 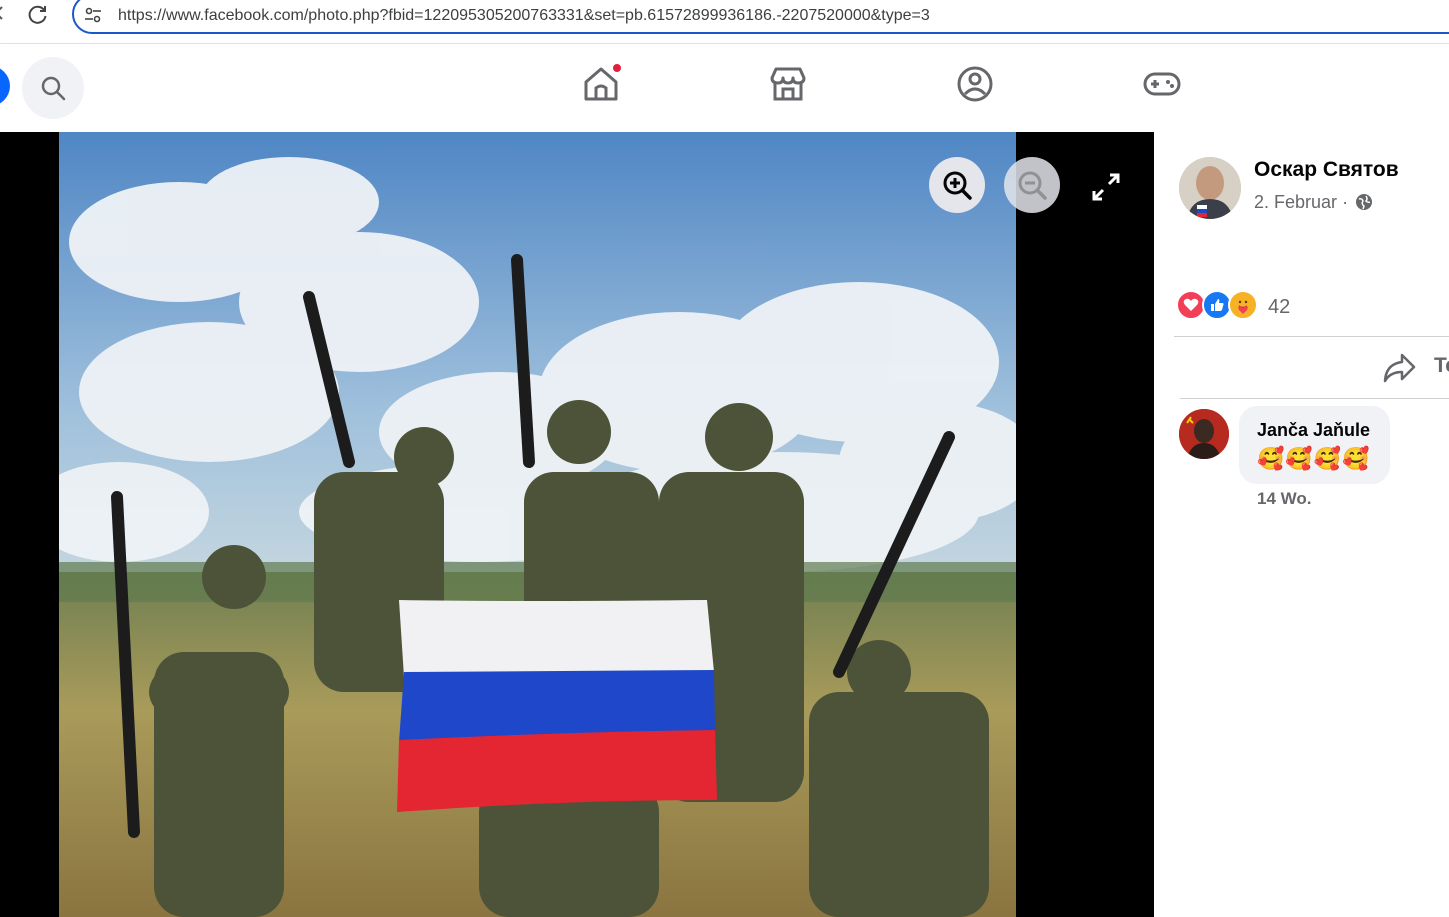 I want to click on share-label: Te, so click(x=1441, y=365).